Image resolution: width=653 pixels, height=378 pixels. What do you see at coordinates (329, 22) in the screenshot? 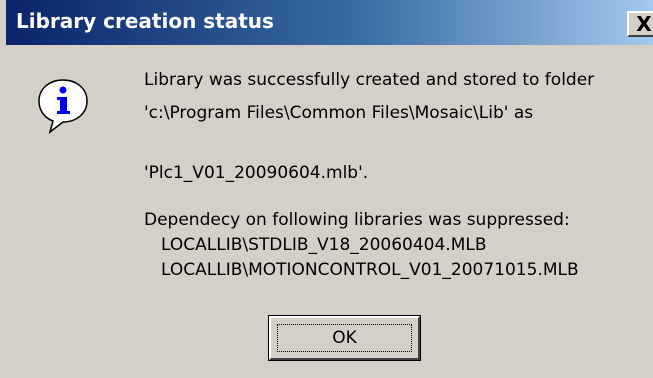
I see `title-bar: Library creation status X` at bounding box center [329, 22].